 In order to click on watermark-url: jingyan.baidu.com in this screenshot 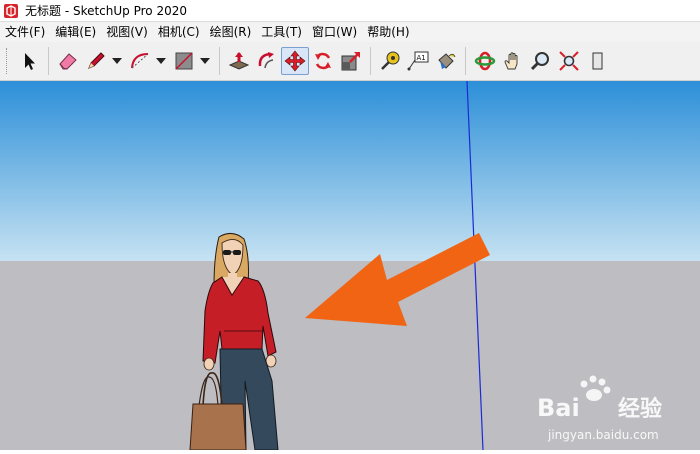, I will do `click(603, 435)`.